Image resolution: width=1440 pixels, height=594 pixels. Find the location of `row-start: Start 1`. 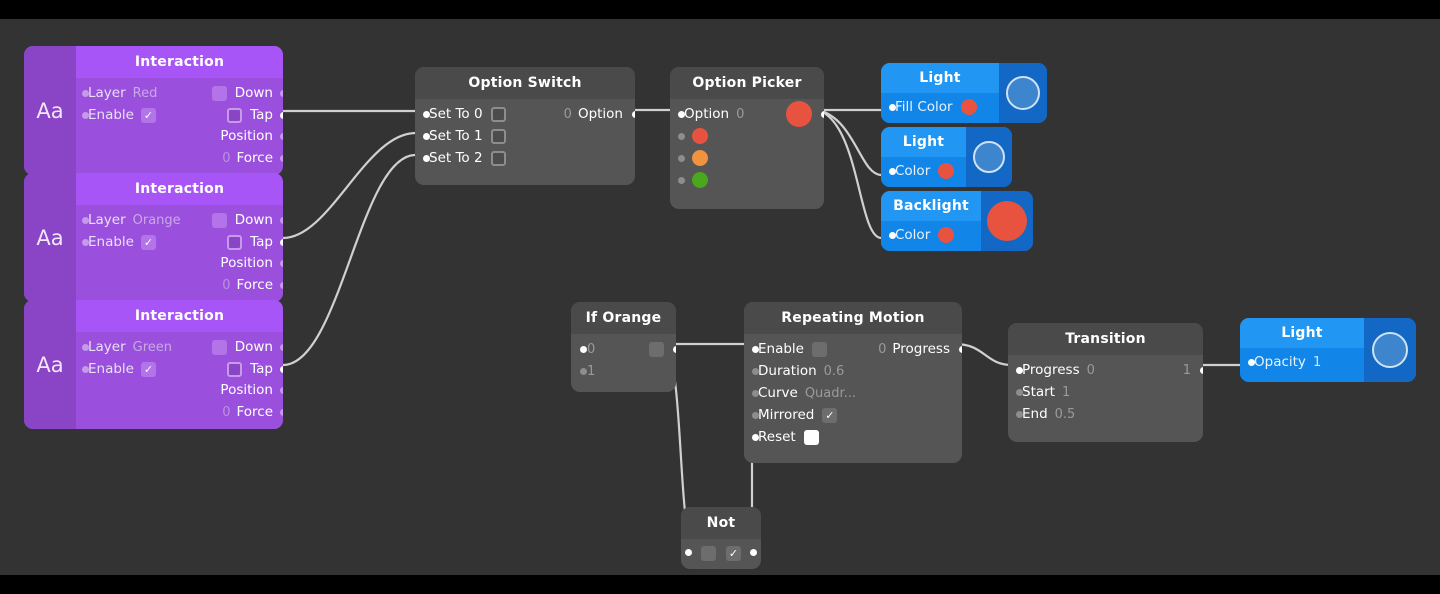

row-start: Start 1 is located at coordinates (1105, 392).